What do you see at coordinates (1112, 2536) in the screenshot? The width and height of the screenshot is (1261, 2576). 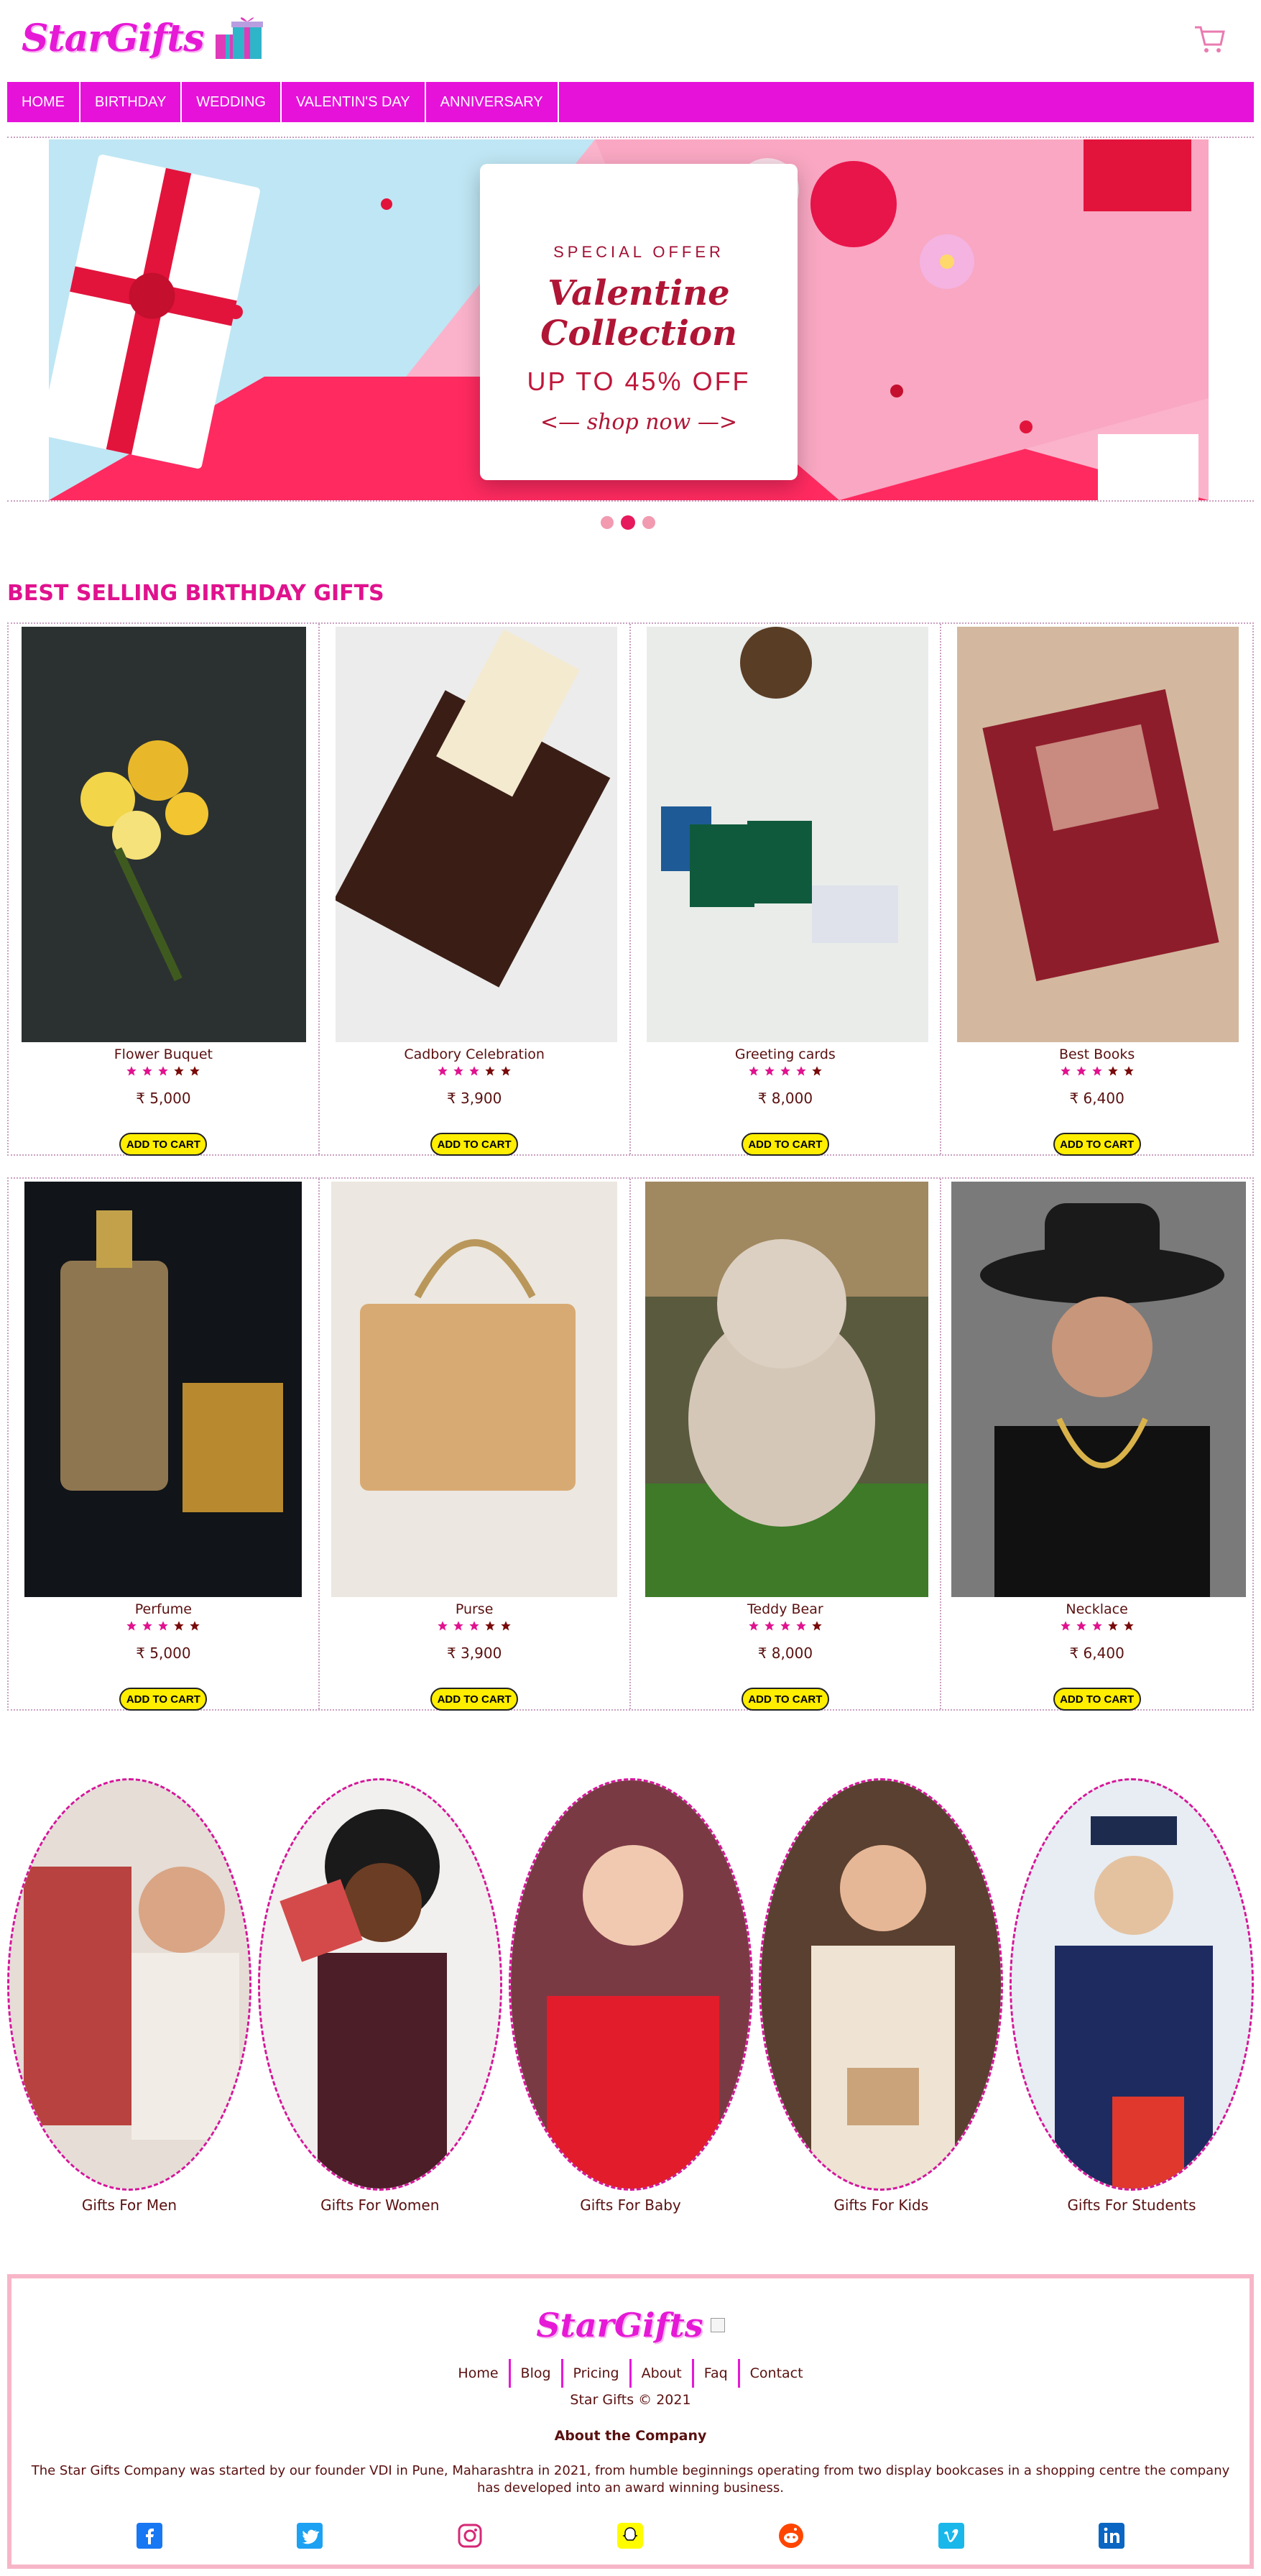 I see `linkedin-icon` at bounding box center [1112, 2536].